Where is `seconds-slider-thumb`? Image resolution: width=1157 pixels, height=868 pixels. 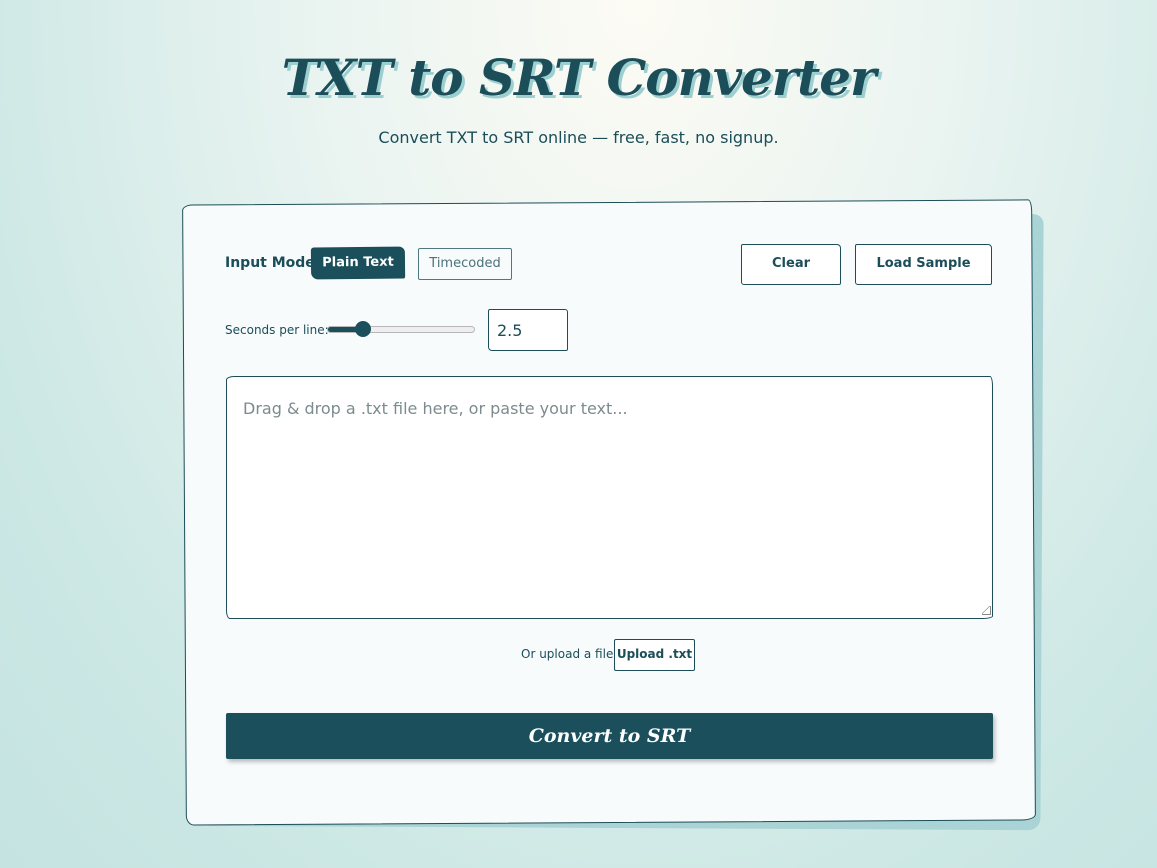
seconds-slider-thumb is located at coordinates (363, 329).